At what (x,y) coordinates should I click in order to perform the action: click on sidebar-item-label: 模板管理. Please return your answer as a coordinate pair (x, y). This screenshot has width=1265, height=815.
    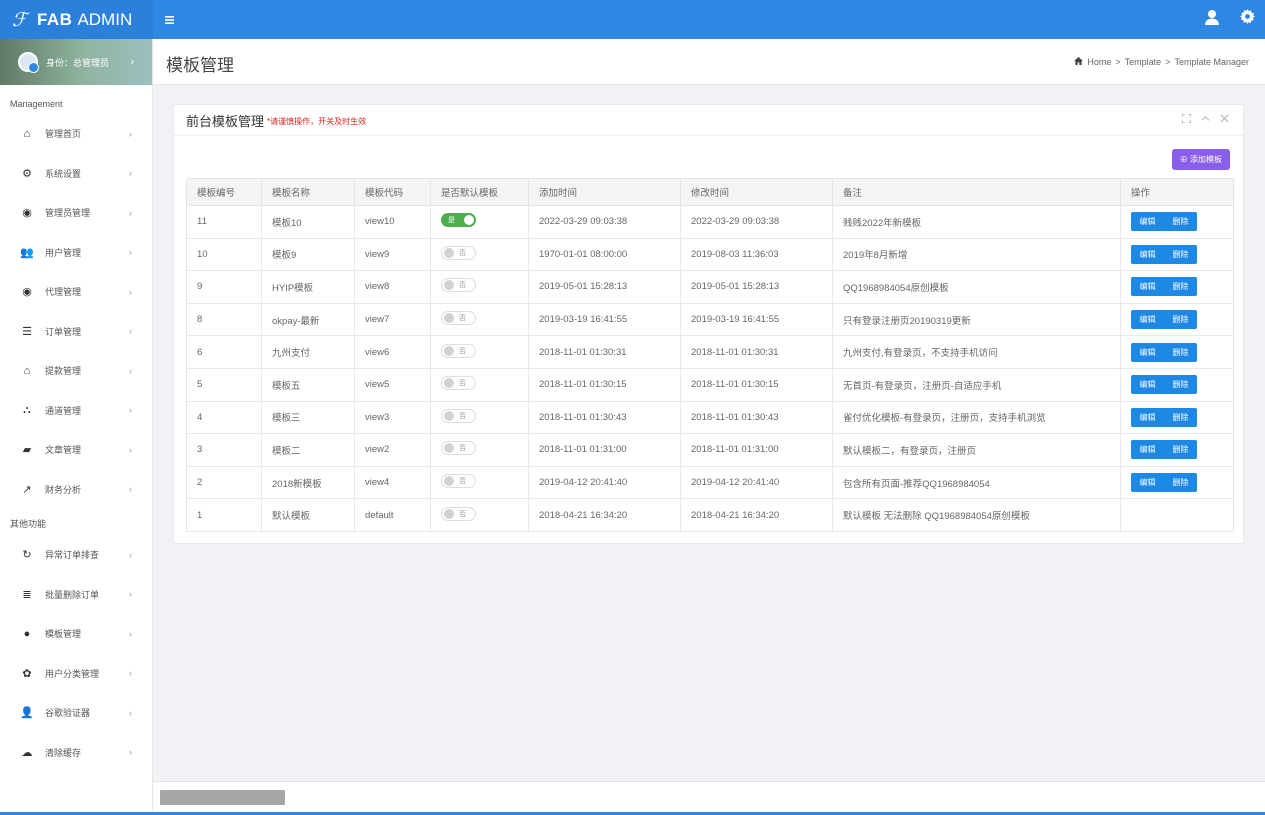
    Looking at the image, I should click on (63, 634).